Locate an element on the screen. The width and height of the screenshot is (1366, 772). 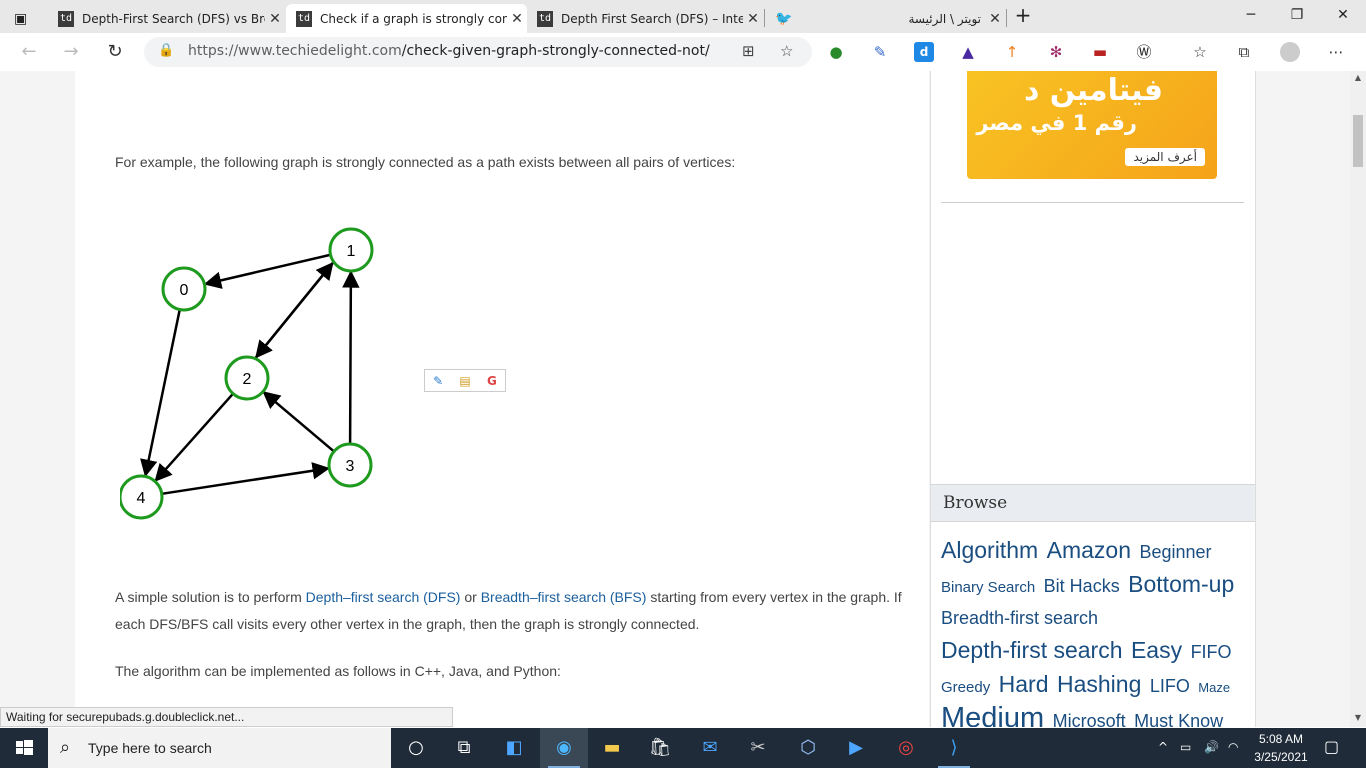
search-placeholder: Type here to search is located at coordinates (150, 748).